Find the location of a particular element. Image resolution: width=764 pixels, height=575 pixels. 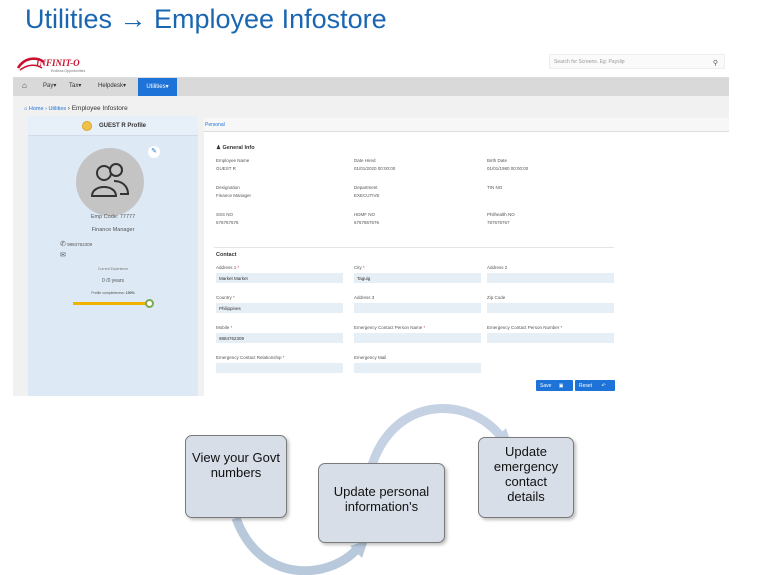

flow-box-govt-numbers: View your Govt numbers is located at coordinates (236, 476).